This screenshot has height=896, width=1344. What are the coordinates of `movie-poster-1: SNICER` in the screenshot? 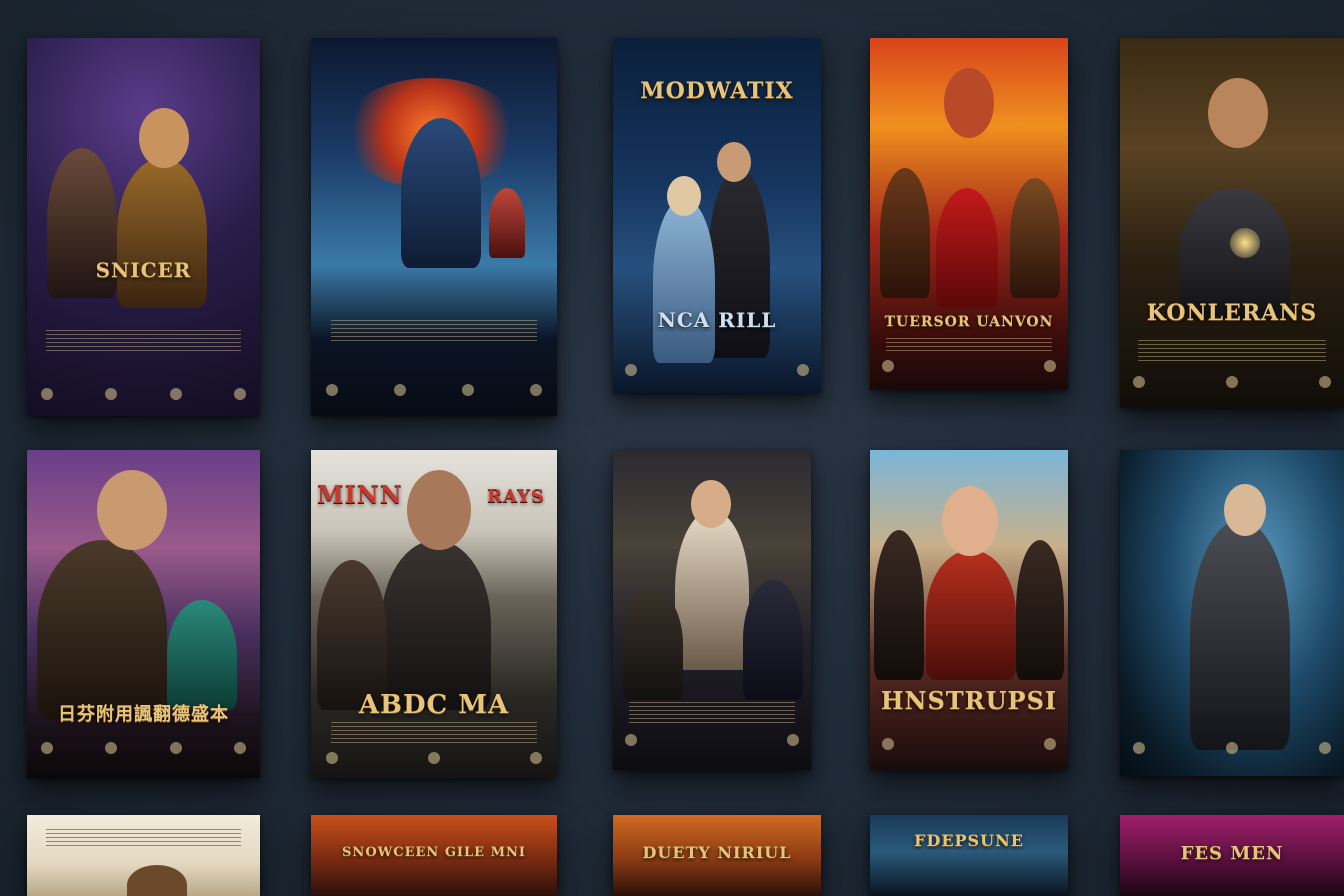 It's located at (143, 227).